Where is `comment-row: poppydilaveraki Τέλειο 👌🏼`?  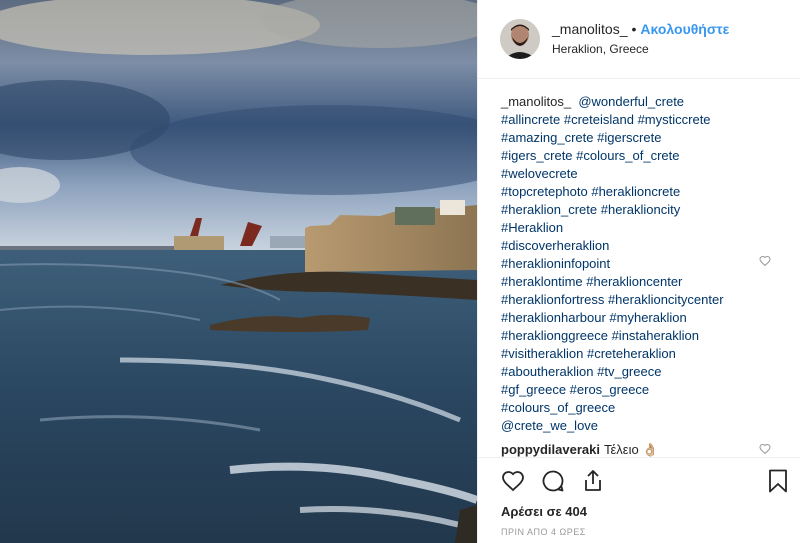
comment-row: poppydilaveraki Τέλειο 👌🏼 is located at coordinates (580, 449).